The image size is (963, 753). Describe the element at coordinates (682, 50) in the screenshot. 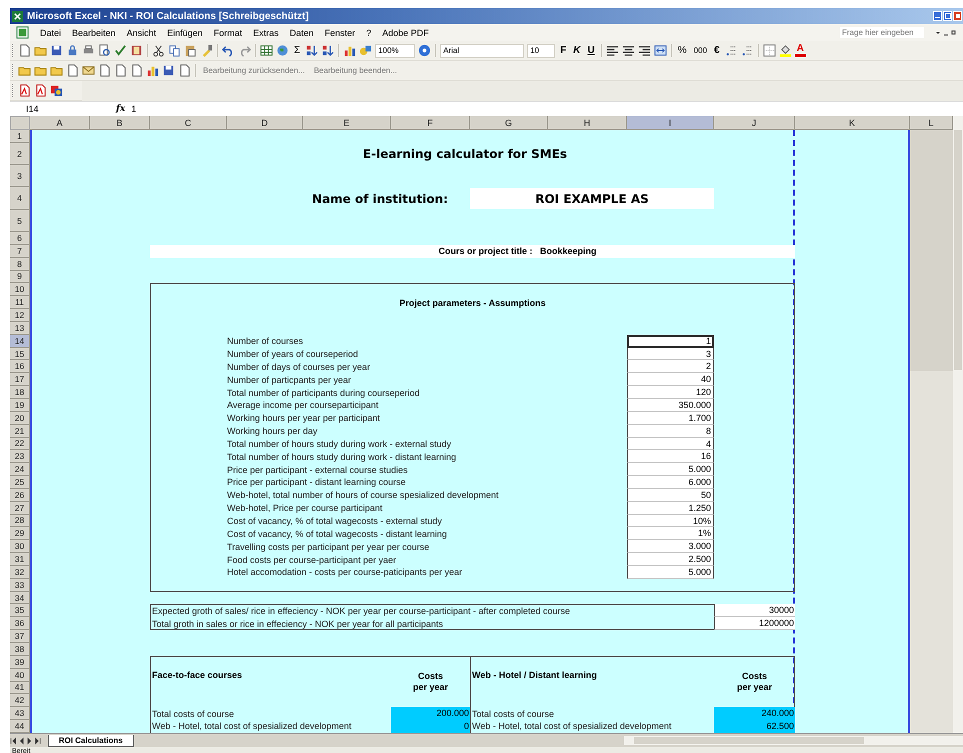

I see `percent-style-button: %` at that location.